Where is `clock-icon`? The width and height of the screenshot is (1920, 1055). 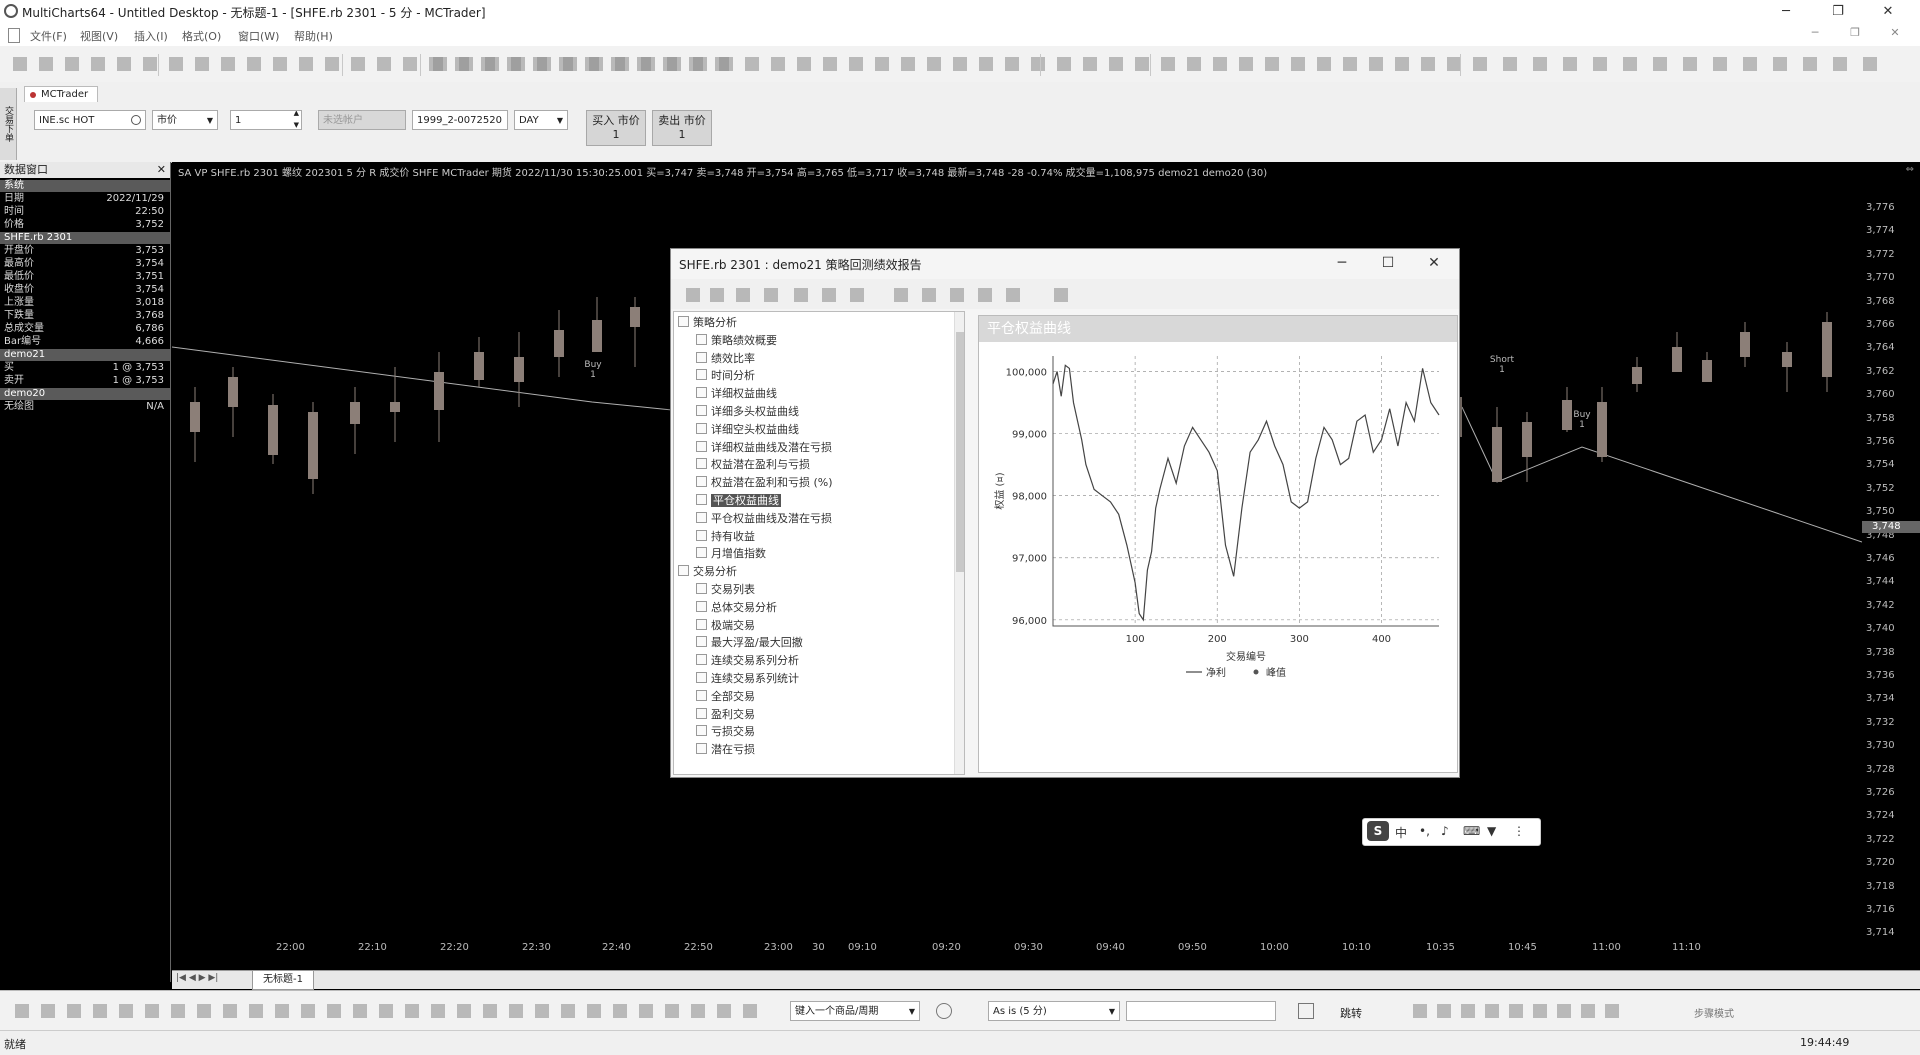
clock-icon is located at coordinates (944, 1011).